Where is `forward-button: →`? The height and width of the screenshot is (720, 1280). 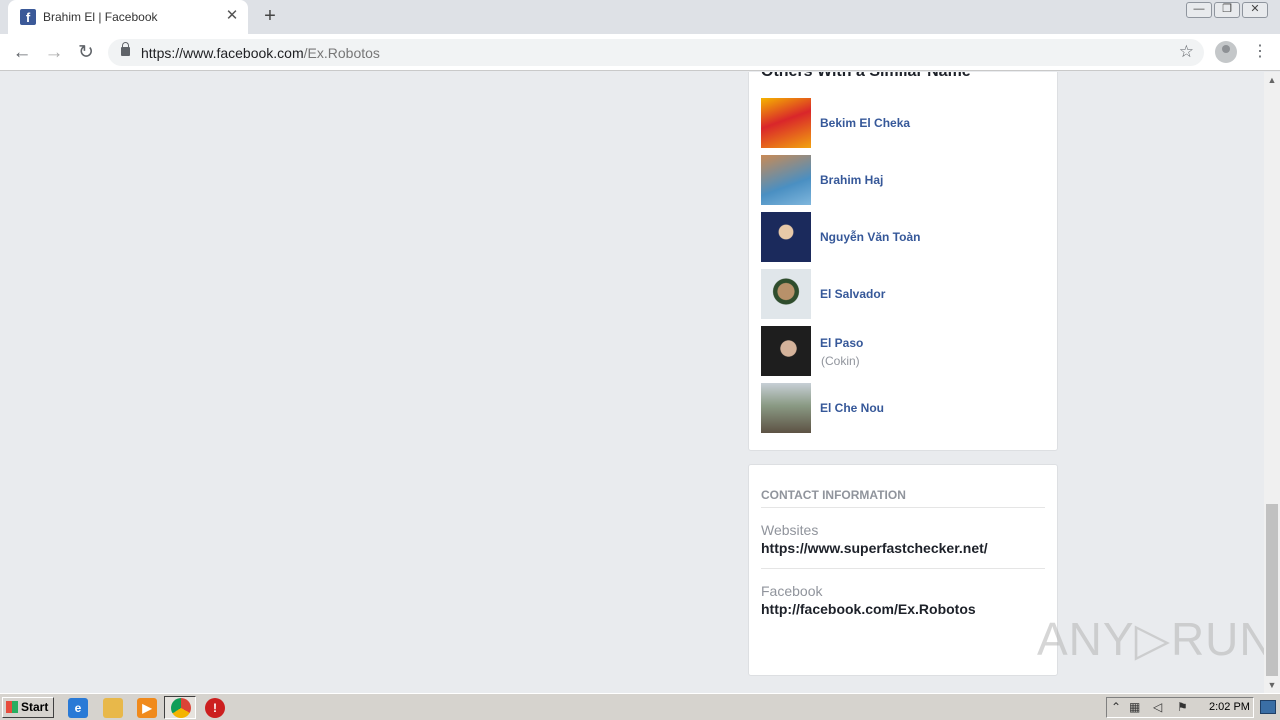
forward-button: → is located at coordinates (54, 53).